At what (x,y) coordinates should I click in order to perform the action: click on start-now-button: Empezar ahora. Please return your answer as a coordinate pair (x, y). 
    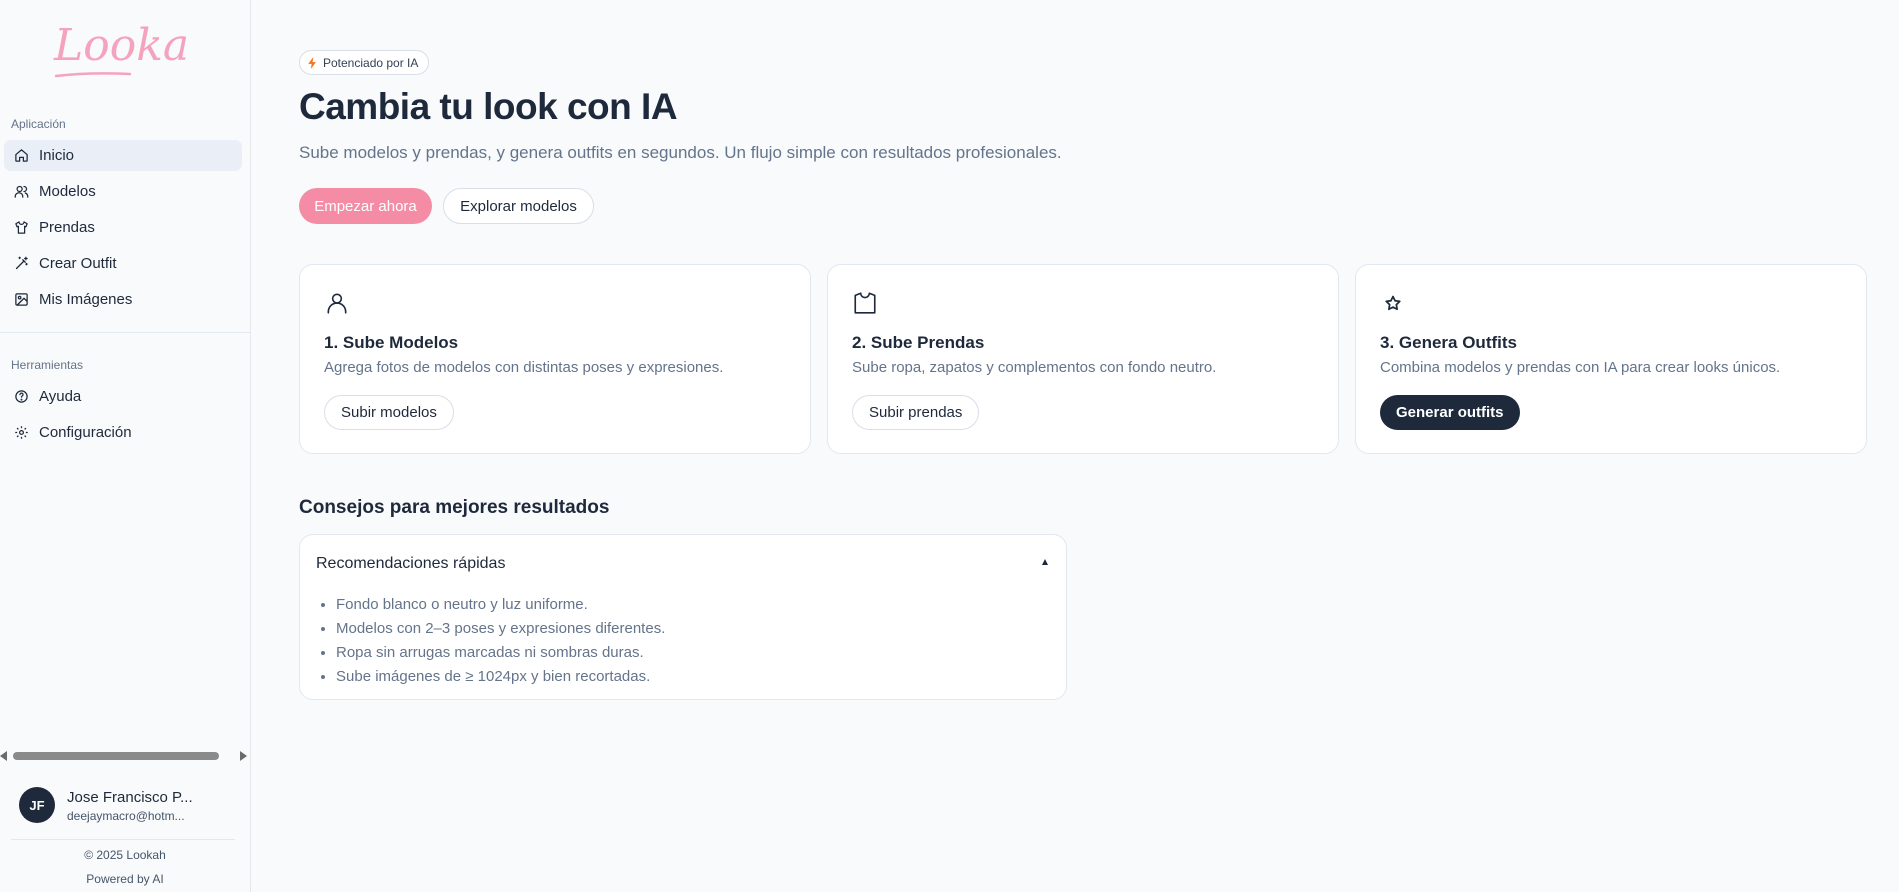
    Looking at the image, I should click on (365, 206).